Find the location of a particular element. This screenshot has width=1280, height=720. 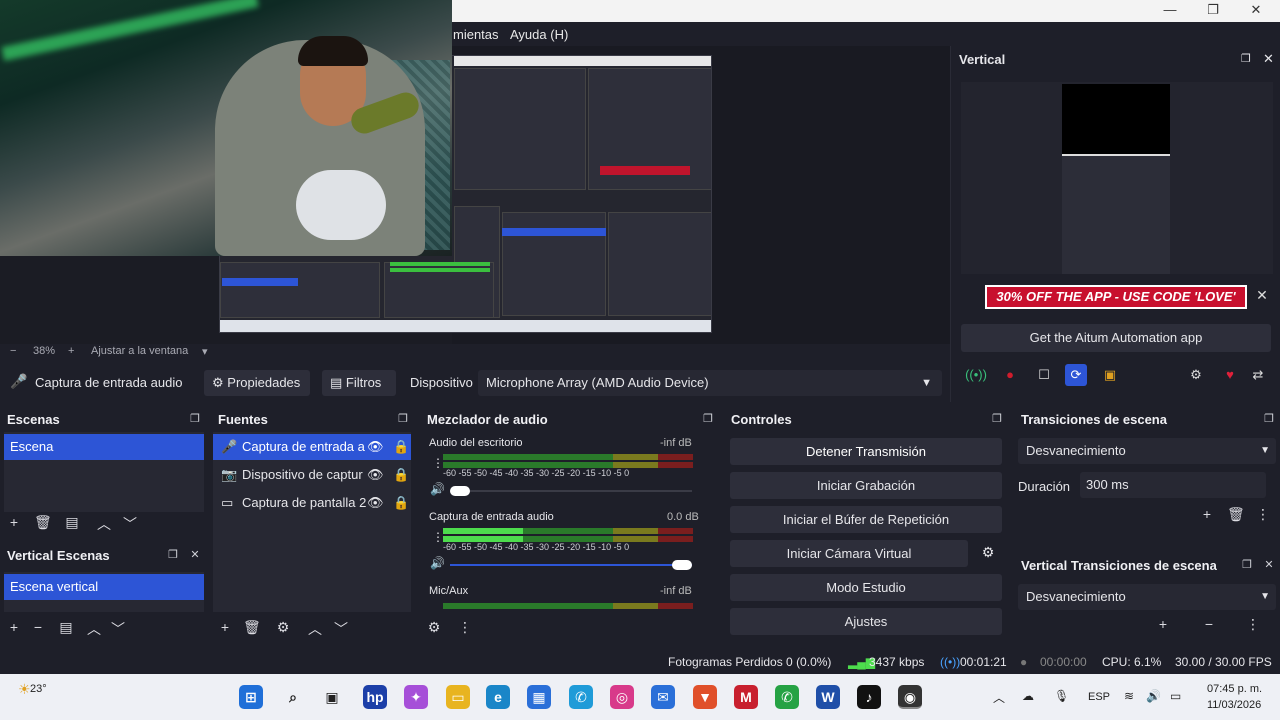

filters-button: ▤ Filtros is located at coordinates (359, 383).